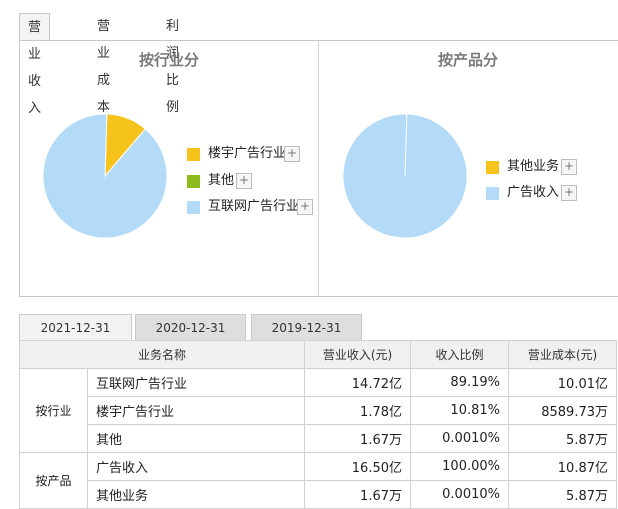  Describe the element at coordinates (35, 64) in the screenshot. I see `tab-revenue: 营业收入` at that location.